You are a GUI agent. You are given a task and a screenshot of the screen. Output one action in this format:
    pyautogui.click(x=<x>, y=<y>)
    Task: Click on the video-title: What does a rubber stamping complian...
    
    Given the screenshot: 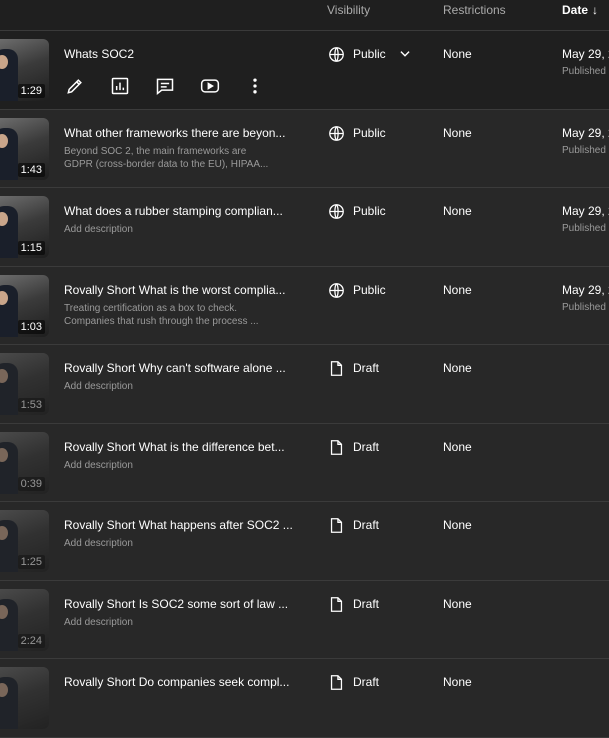 What is the action you would take?
    pyautogui.click(x=184, y=211)
    